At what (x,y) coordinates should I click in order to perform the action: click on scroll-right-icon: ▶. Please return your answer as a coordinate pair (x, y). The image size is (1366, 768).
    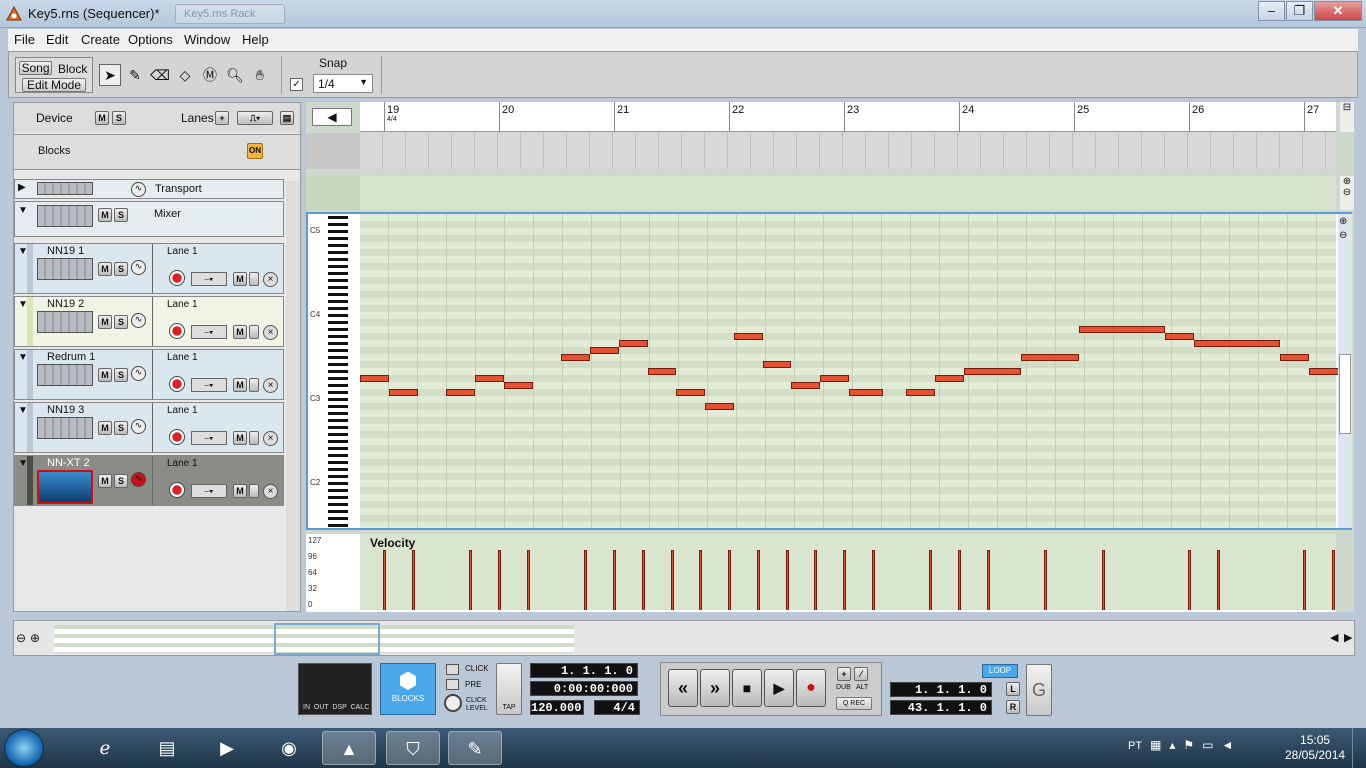
    Looking at the image, I should click on (1348, 637).